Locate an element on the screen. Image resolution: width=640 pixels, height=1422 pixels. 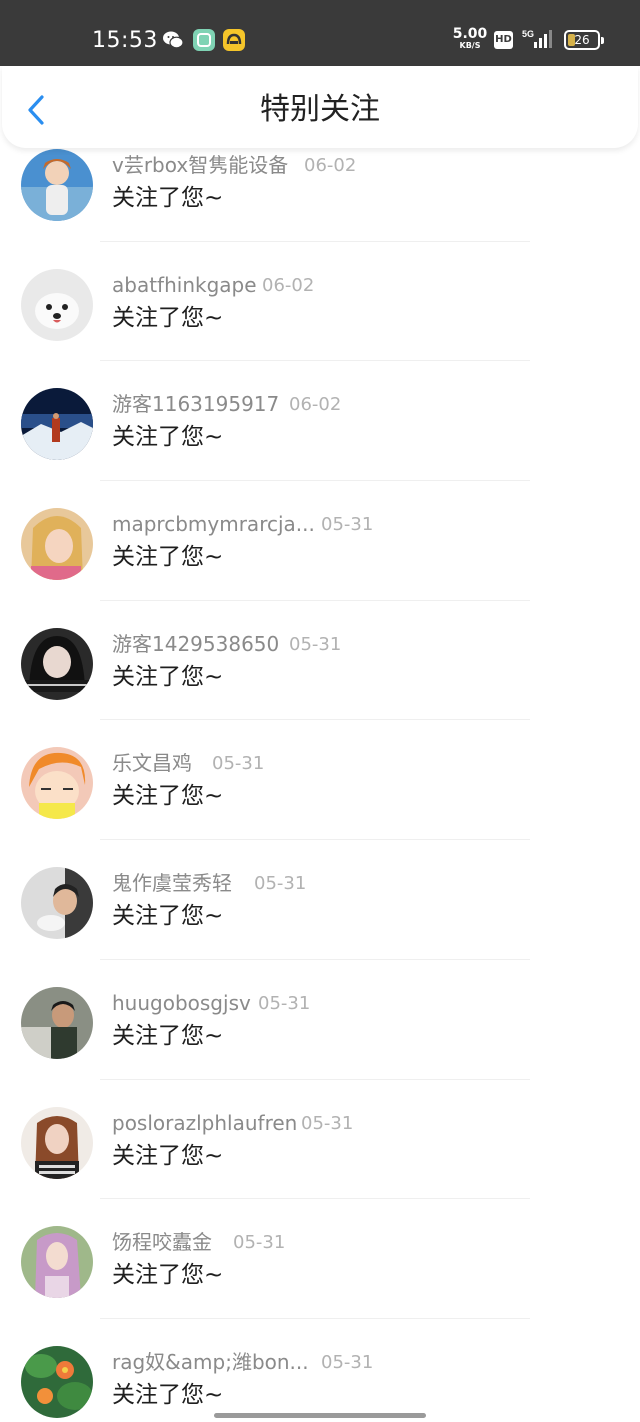
list-item: abatfhinkgape 06-02 关注了您~ is located at coordinates (320, 302).